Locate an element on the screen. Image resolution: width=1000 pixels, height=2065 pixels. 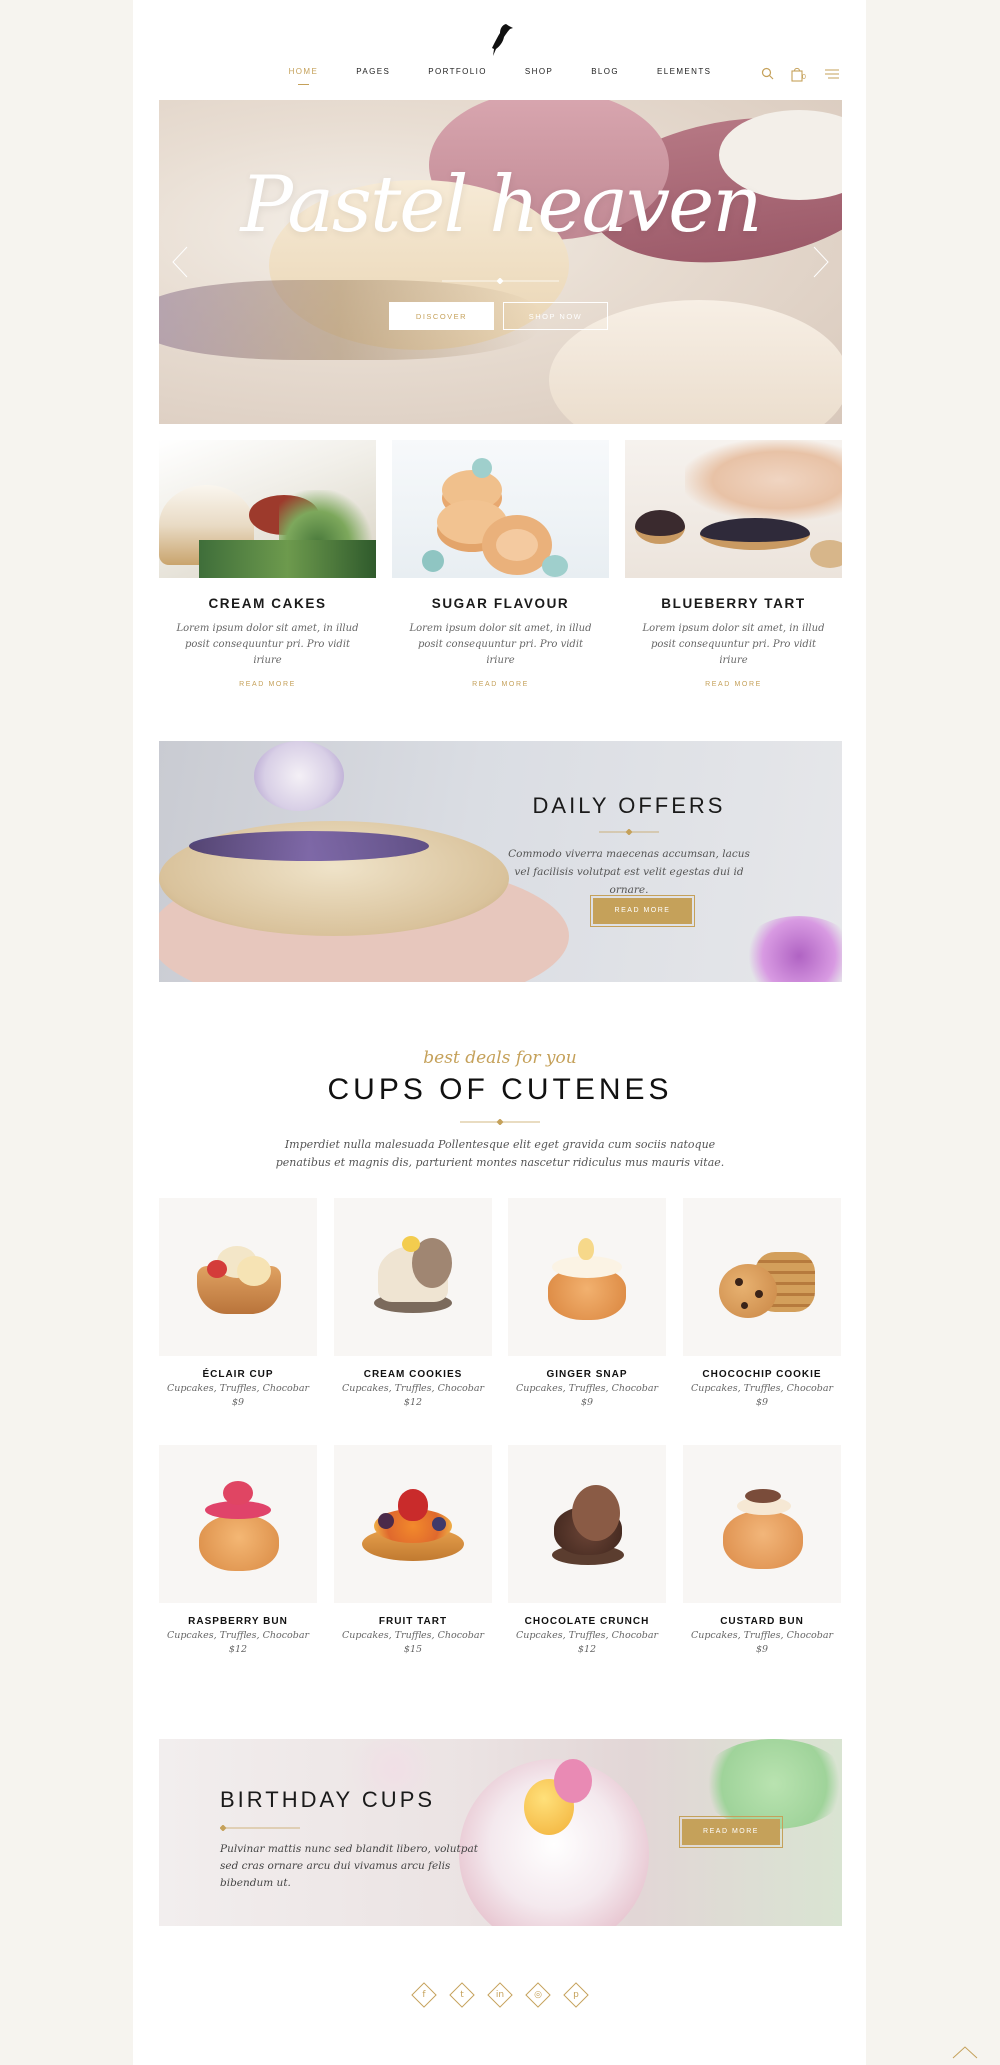
blueberry-tart-image is located at coordinates (733, 509).